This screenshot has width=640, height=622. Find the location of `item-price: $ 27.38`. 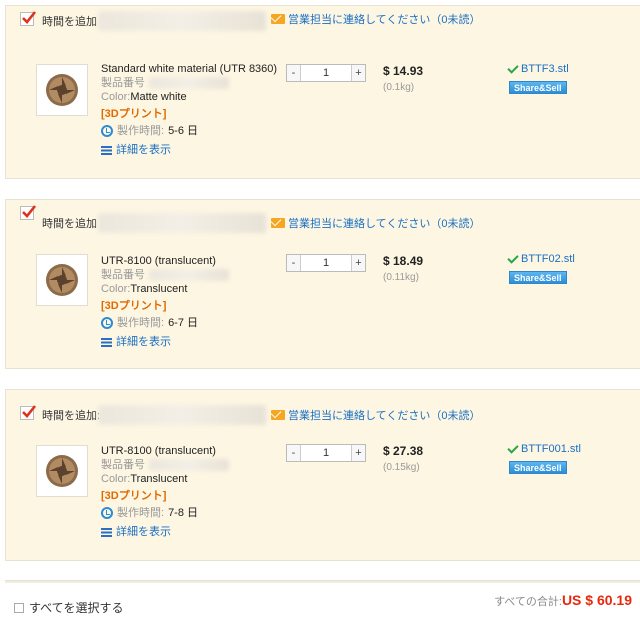

item-price: $ 27.38 is located at coordinates (403, 451).